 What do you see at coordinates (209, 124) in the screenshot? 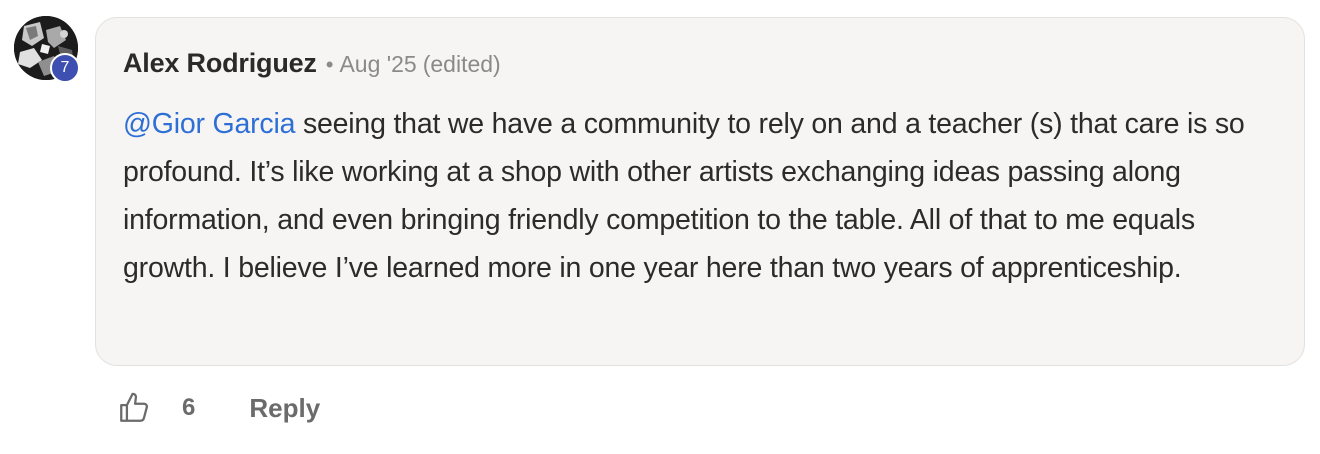
I see `mention-link: @Gior Garcia` at bounding box center [209, 124].